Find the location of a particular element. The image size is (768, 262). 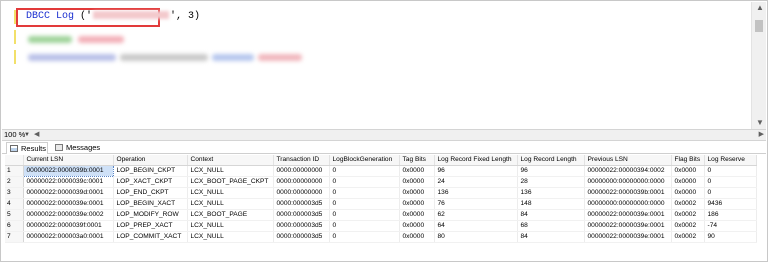

row-number: 2 is located at coordinates (14, 182).